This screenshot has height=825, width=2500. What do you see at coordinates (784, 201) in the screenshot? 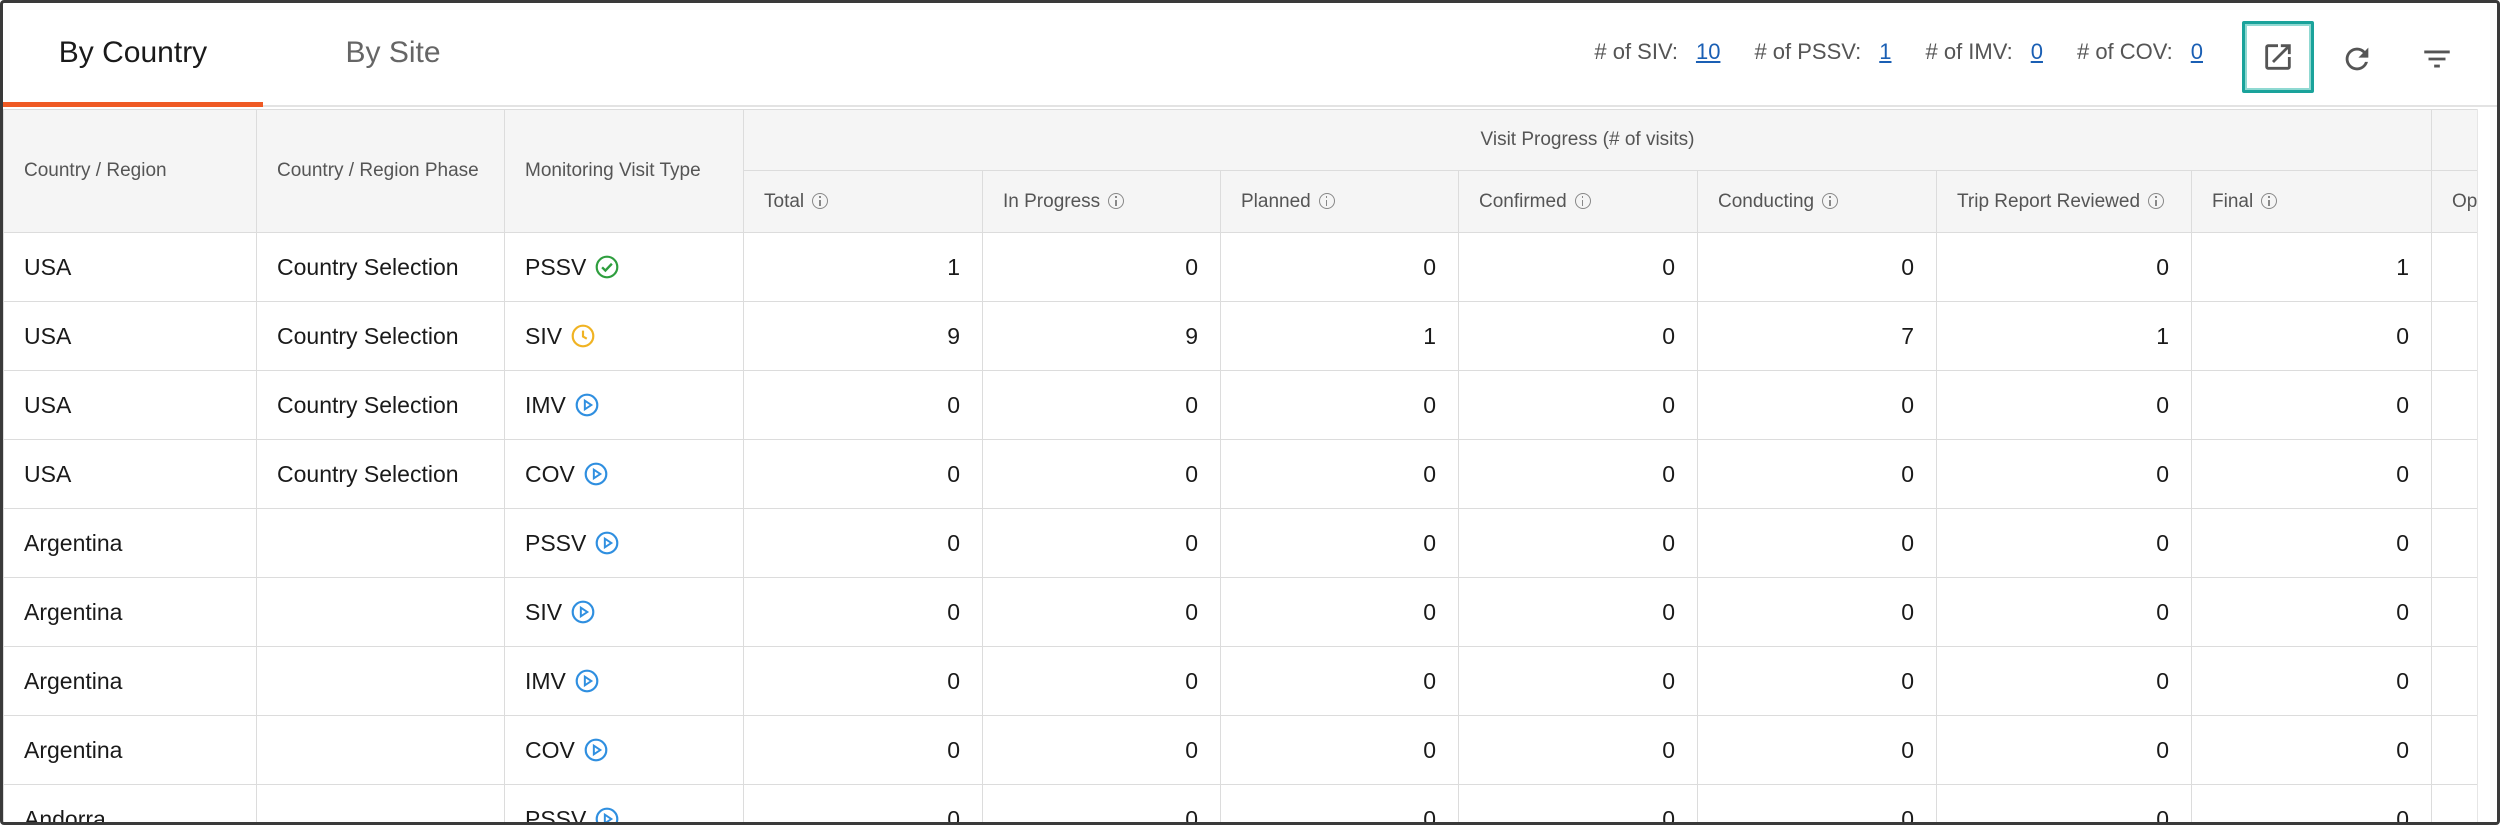
I see `header-label: Total` at bounding box center [784, 201].